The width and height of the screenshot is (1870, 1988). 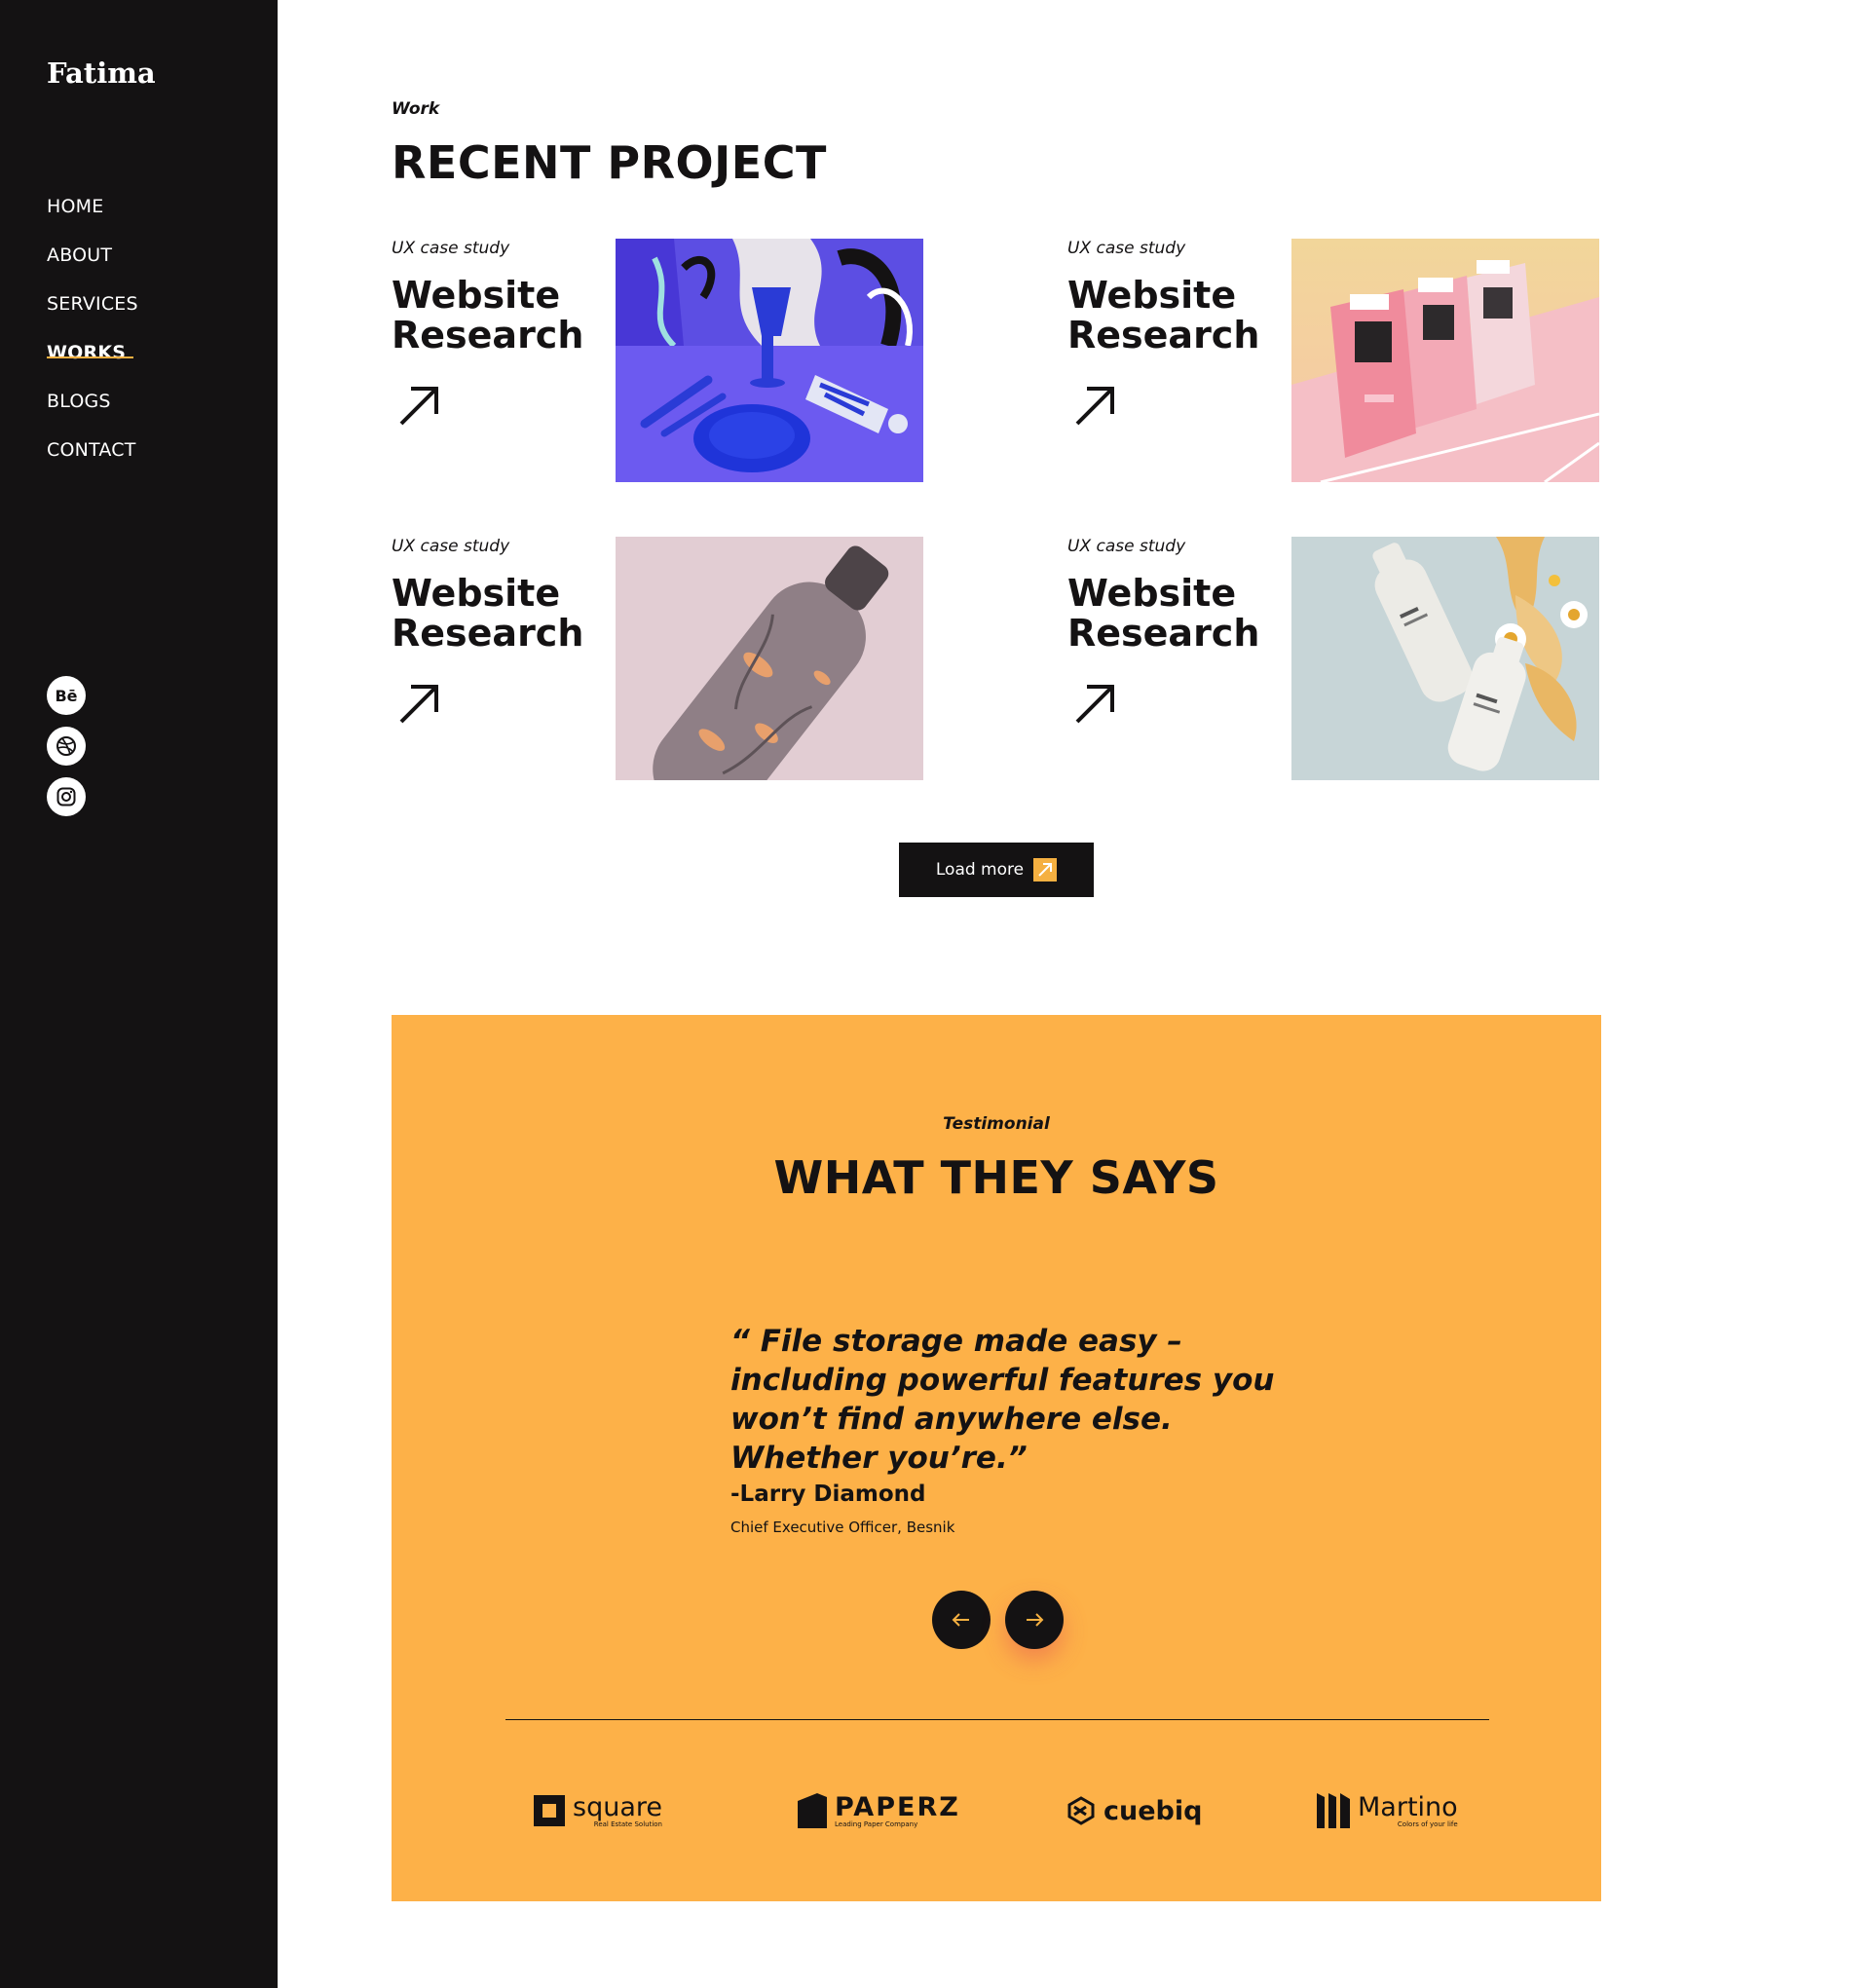 What do you see at coordinates (813, 1810) in the screenshot?
I see `paperz-logo-icon` at bounding box center [813, 1810].